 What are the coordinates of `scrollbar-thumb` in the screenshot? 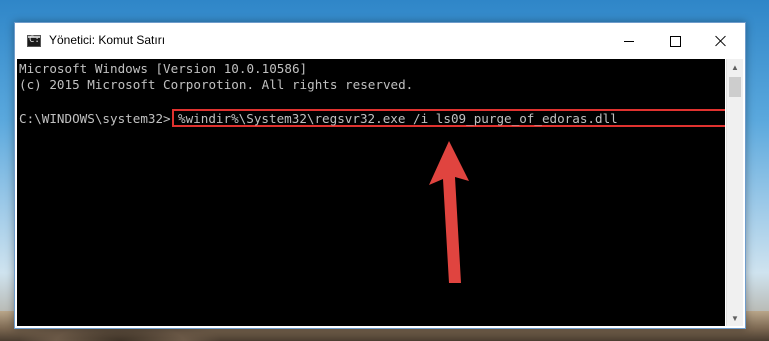 It's located at (735, 87).